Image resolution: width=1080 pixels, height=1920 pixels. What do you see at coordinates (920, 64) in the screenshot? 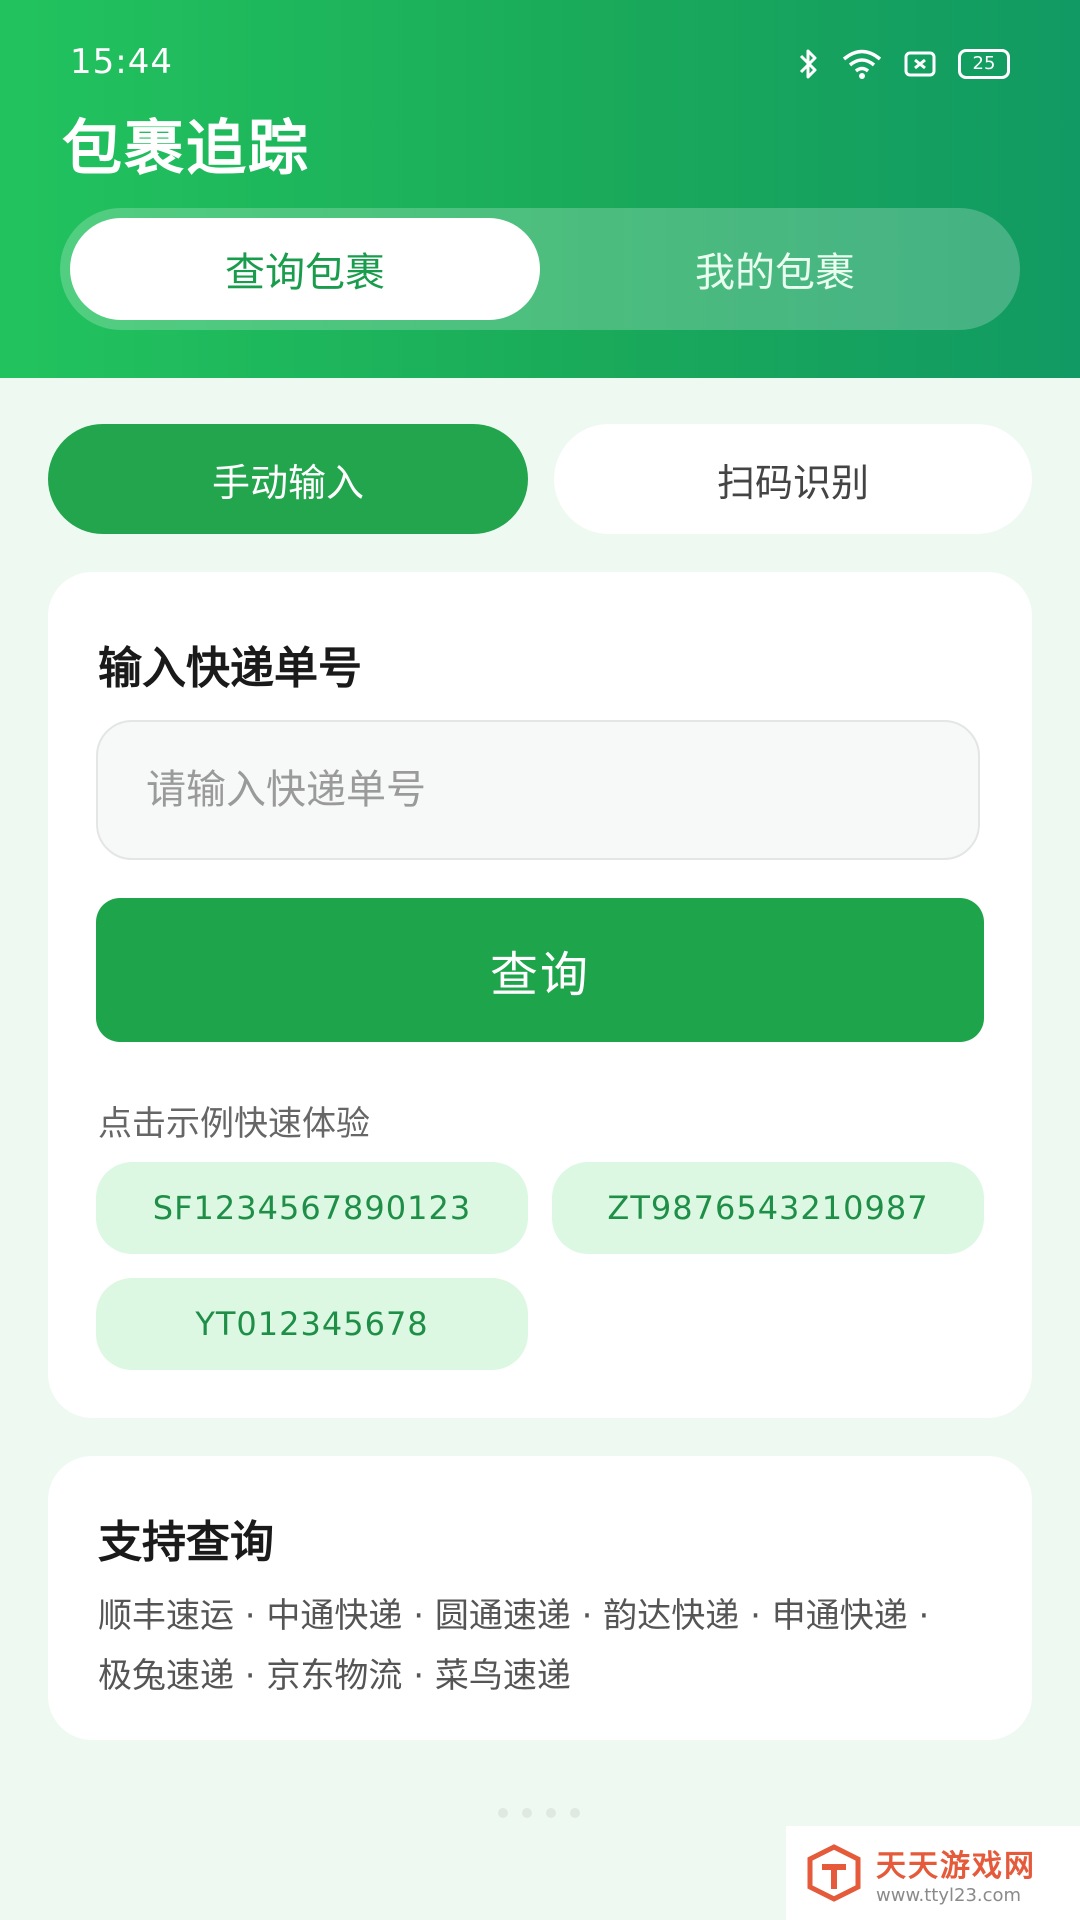
I see `sim-icon` at bounding box center [920, 64].